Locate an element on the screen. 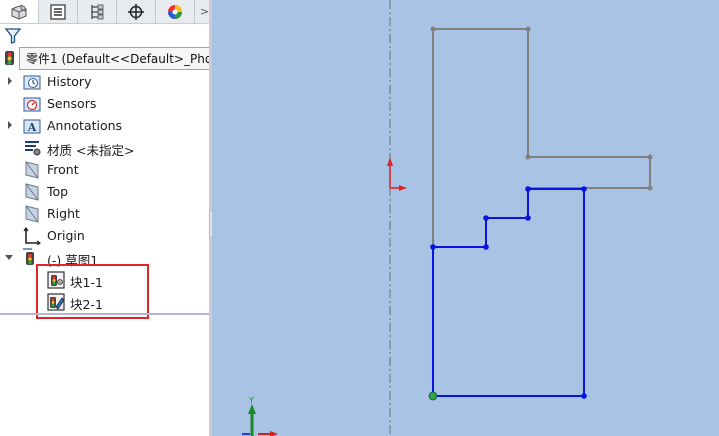 The image size is (719, 436). crosshair-icon is located at coordinates (136, 11).